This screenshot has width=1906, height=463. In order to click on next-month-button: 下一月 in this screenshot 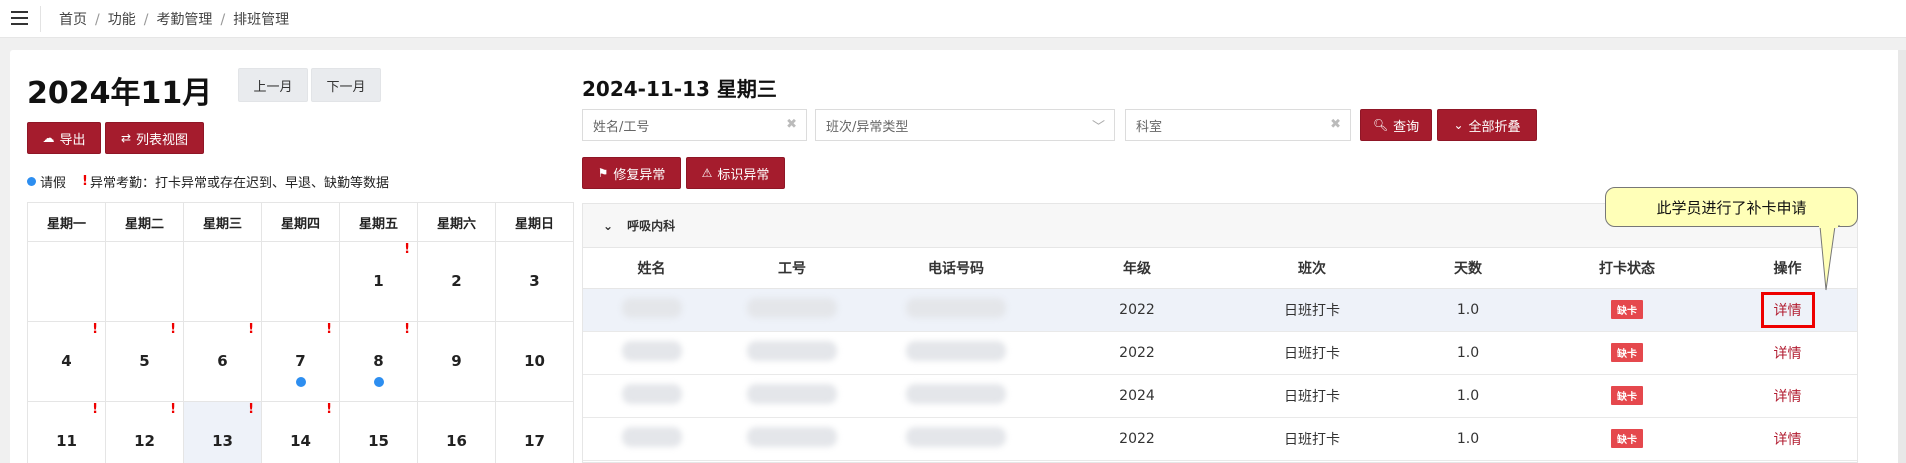, I will do `click(346, 85)`.